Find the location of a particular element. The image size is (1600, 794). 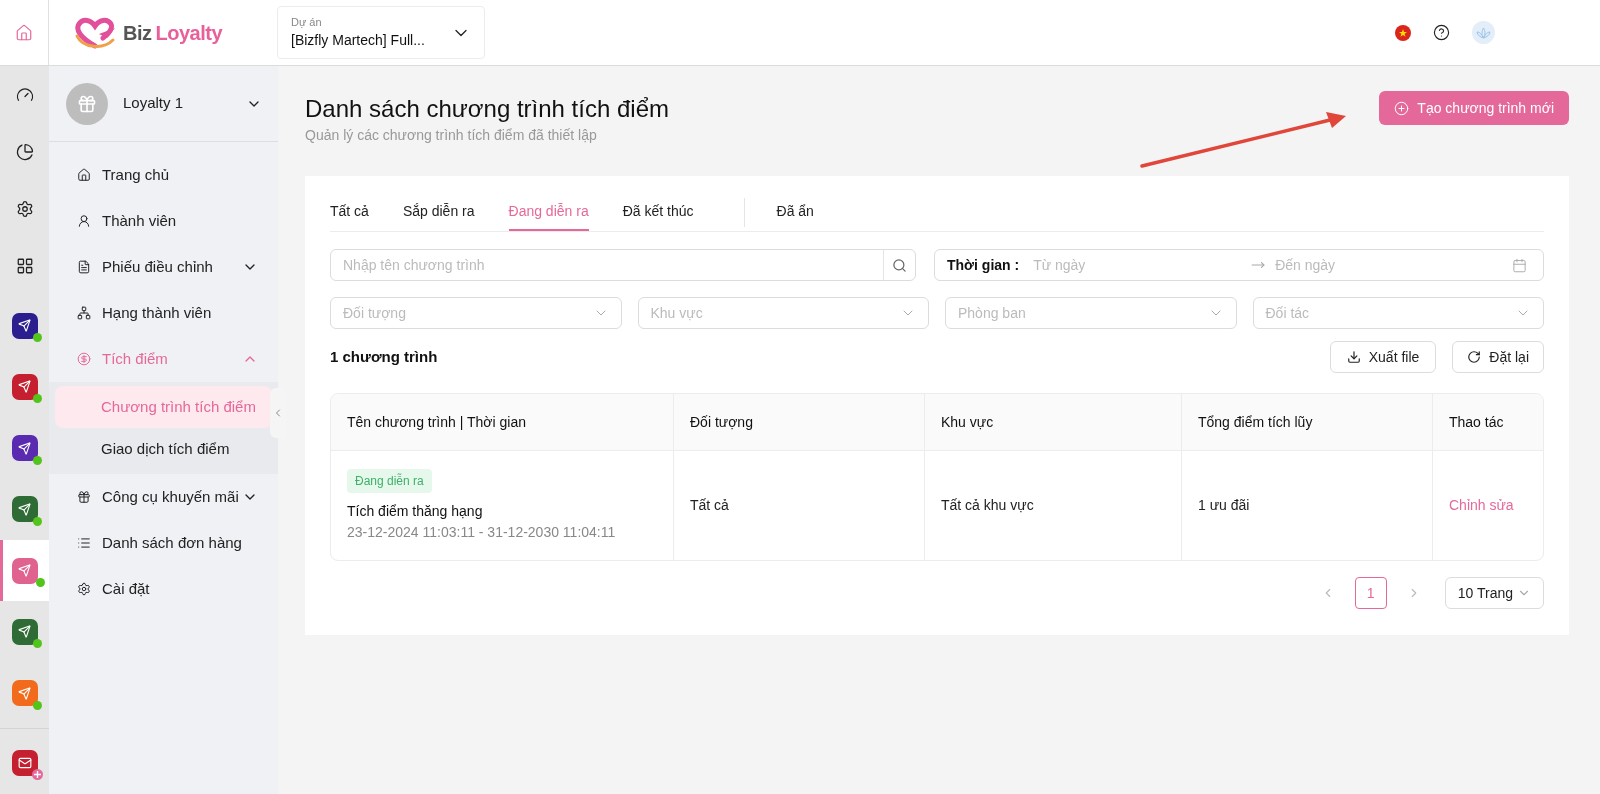

column-header: Đối tượng is located at coordinates (799, 422).